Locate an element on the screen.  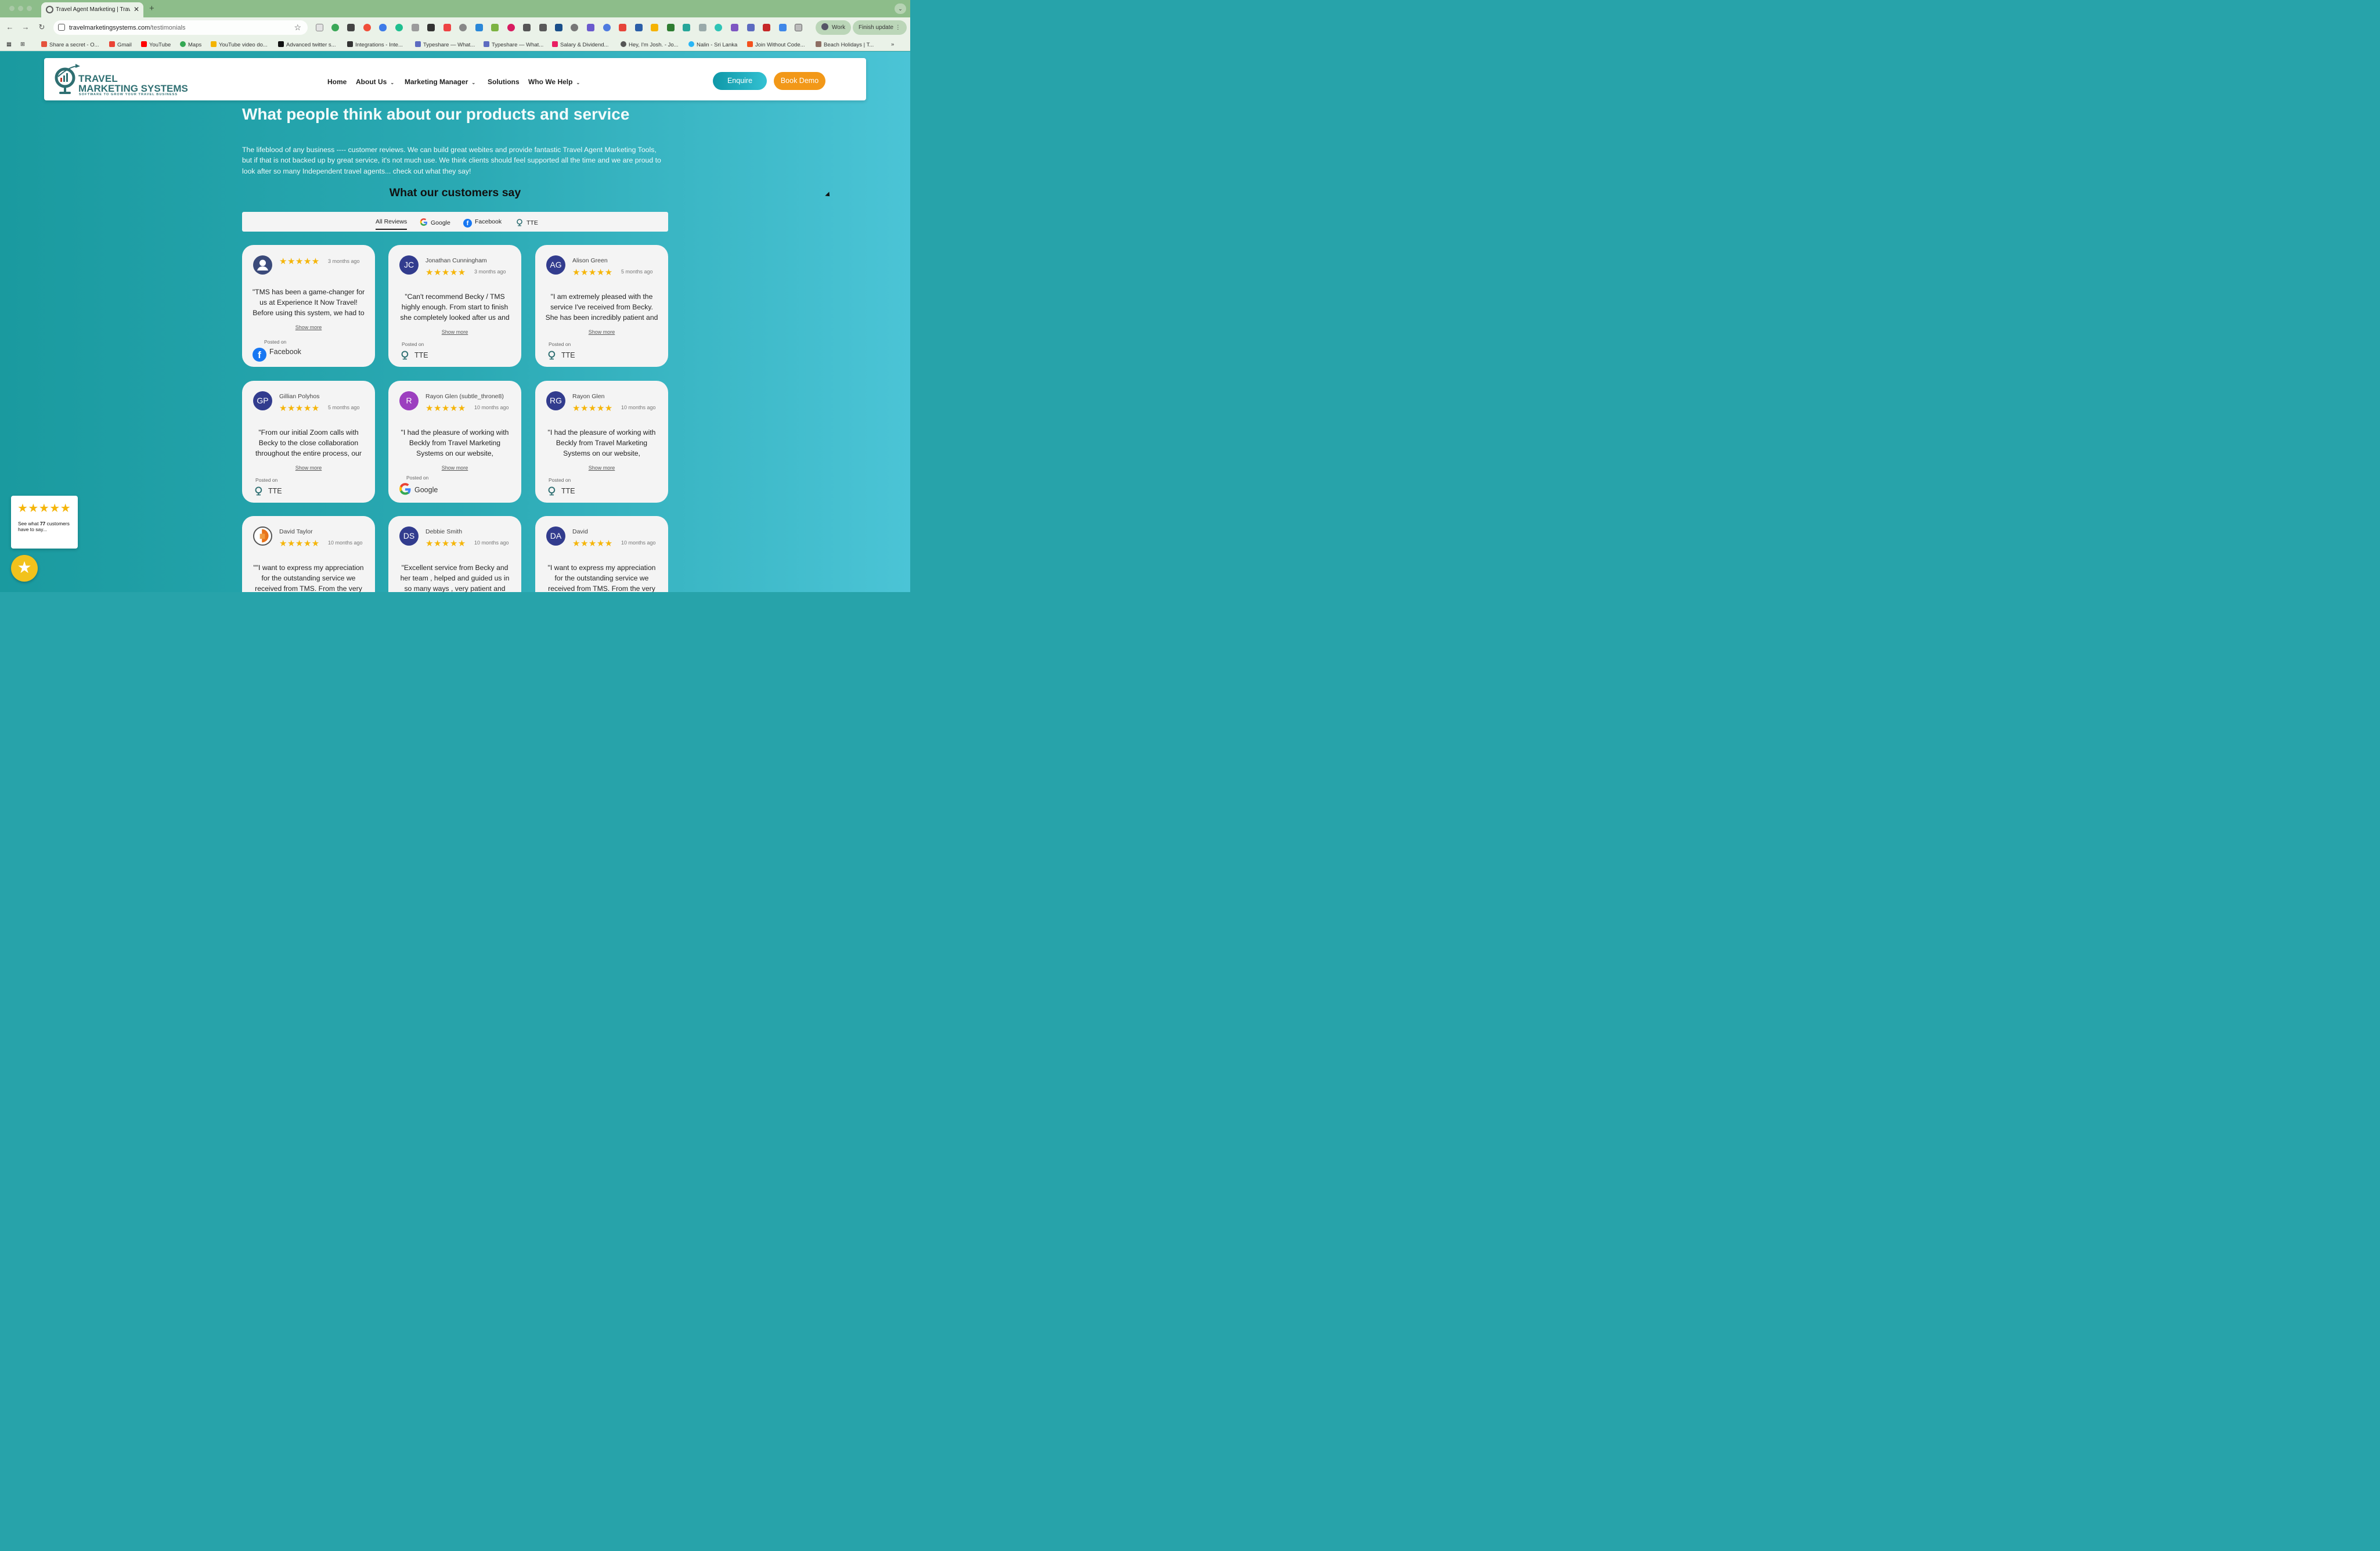
reviewer-name: Rayon Glen (subtle_throne8) is located at coordinates (464, 397).